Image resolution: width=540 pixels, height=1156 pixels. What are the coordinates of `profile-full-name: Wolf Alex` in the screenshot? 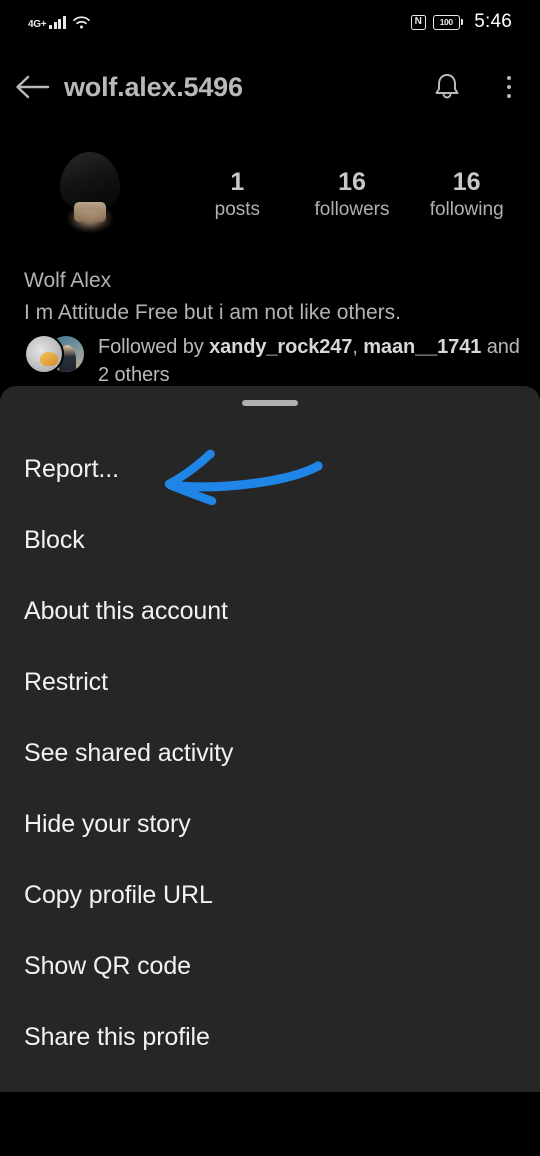 It's located at (68, 280).